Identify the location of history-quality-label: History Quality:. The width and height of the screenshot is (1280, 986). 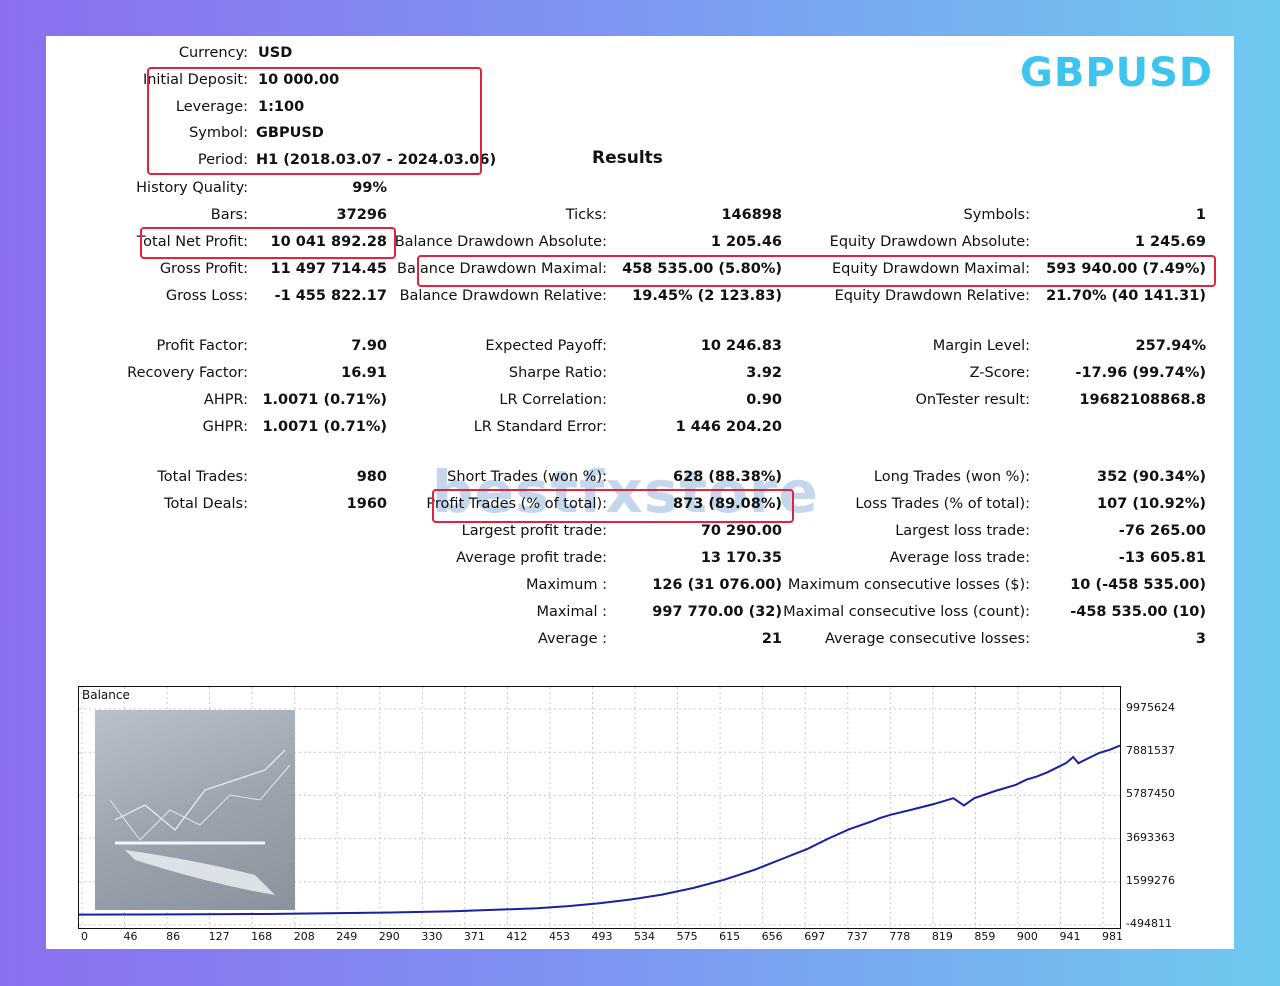
(192, 188).